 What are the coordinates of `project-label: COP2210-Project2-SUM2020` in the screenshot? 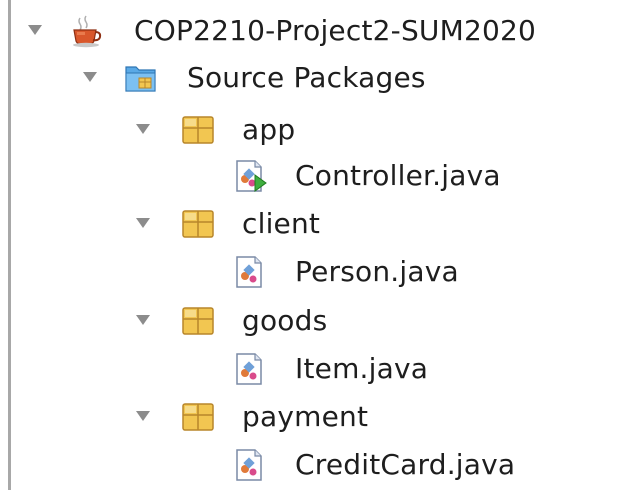 It's located at (335, 30).